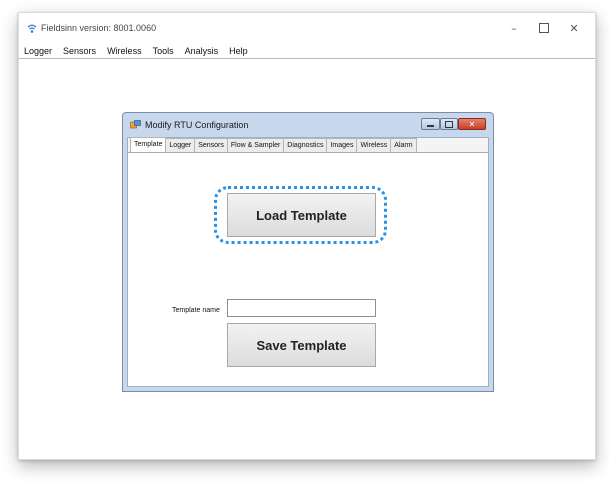 The height and width of the screenshot is (497, 609). I want to click on dialog-close-button: ✕, so click(472, 124).